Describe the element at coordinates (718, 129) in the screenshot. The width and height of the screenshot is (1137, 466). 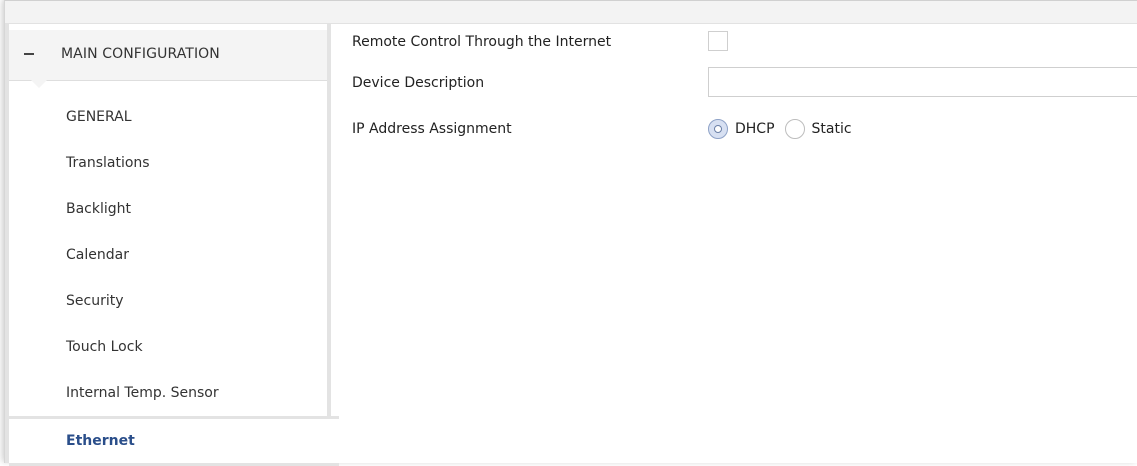
I see `radio-dhcp-circle` at that location.